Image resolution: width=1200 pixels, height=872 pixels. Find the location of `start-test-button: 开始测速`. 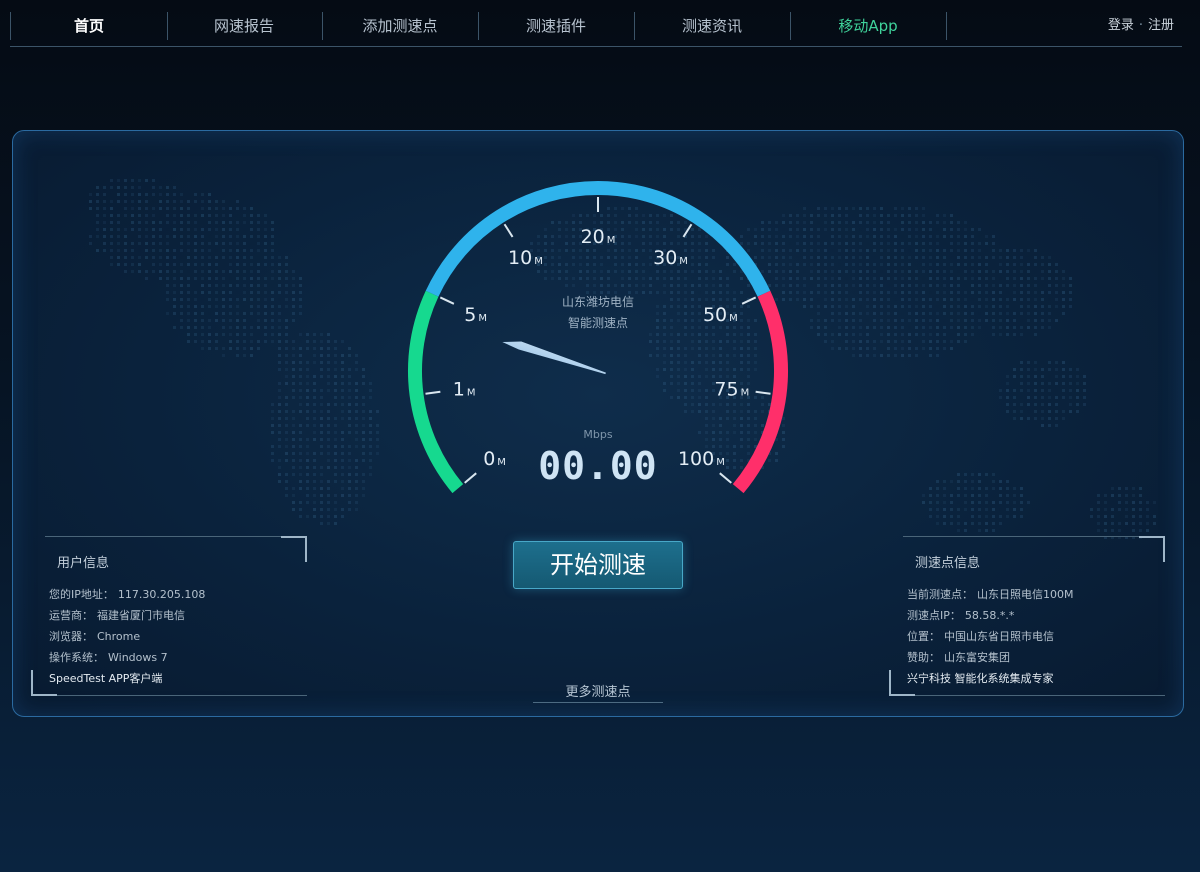

start-test-button: 开始测速 is located at coordinates (598, 565).